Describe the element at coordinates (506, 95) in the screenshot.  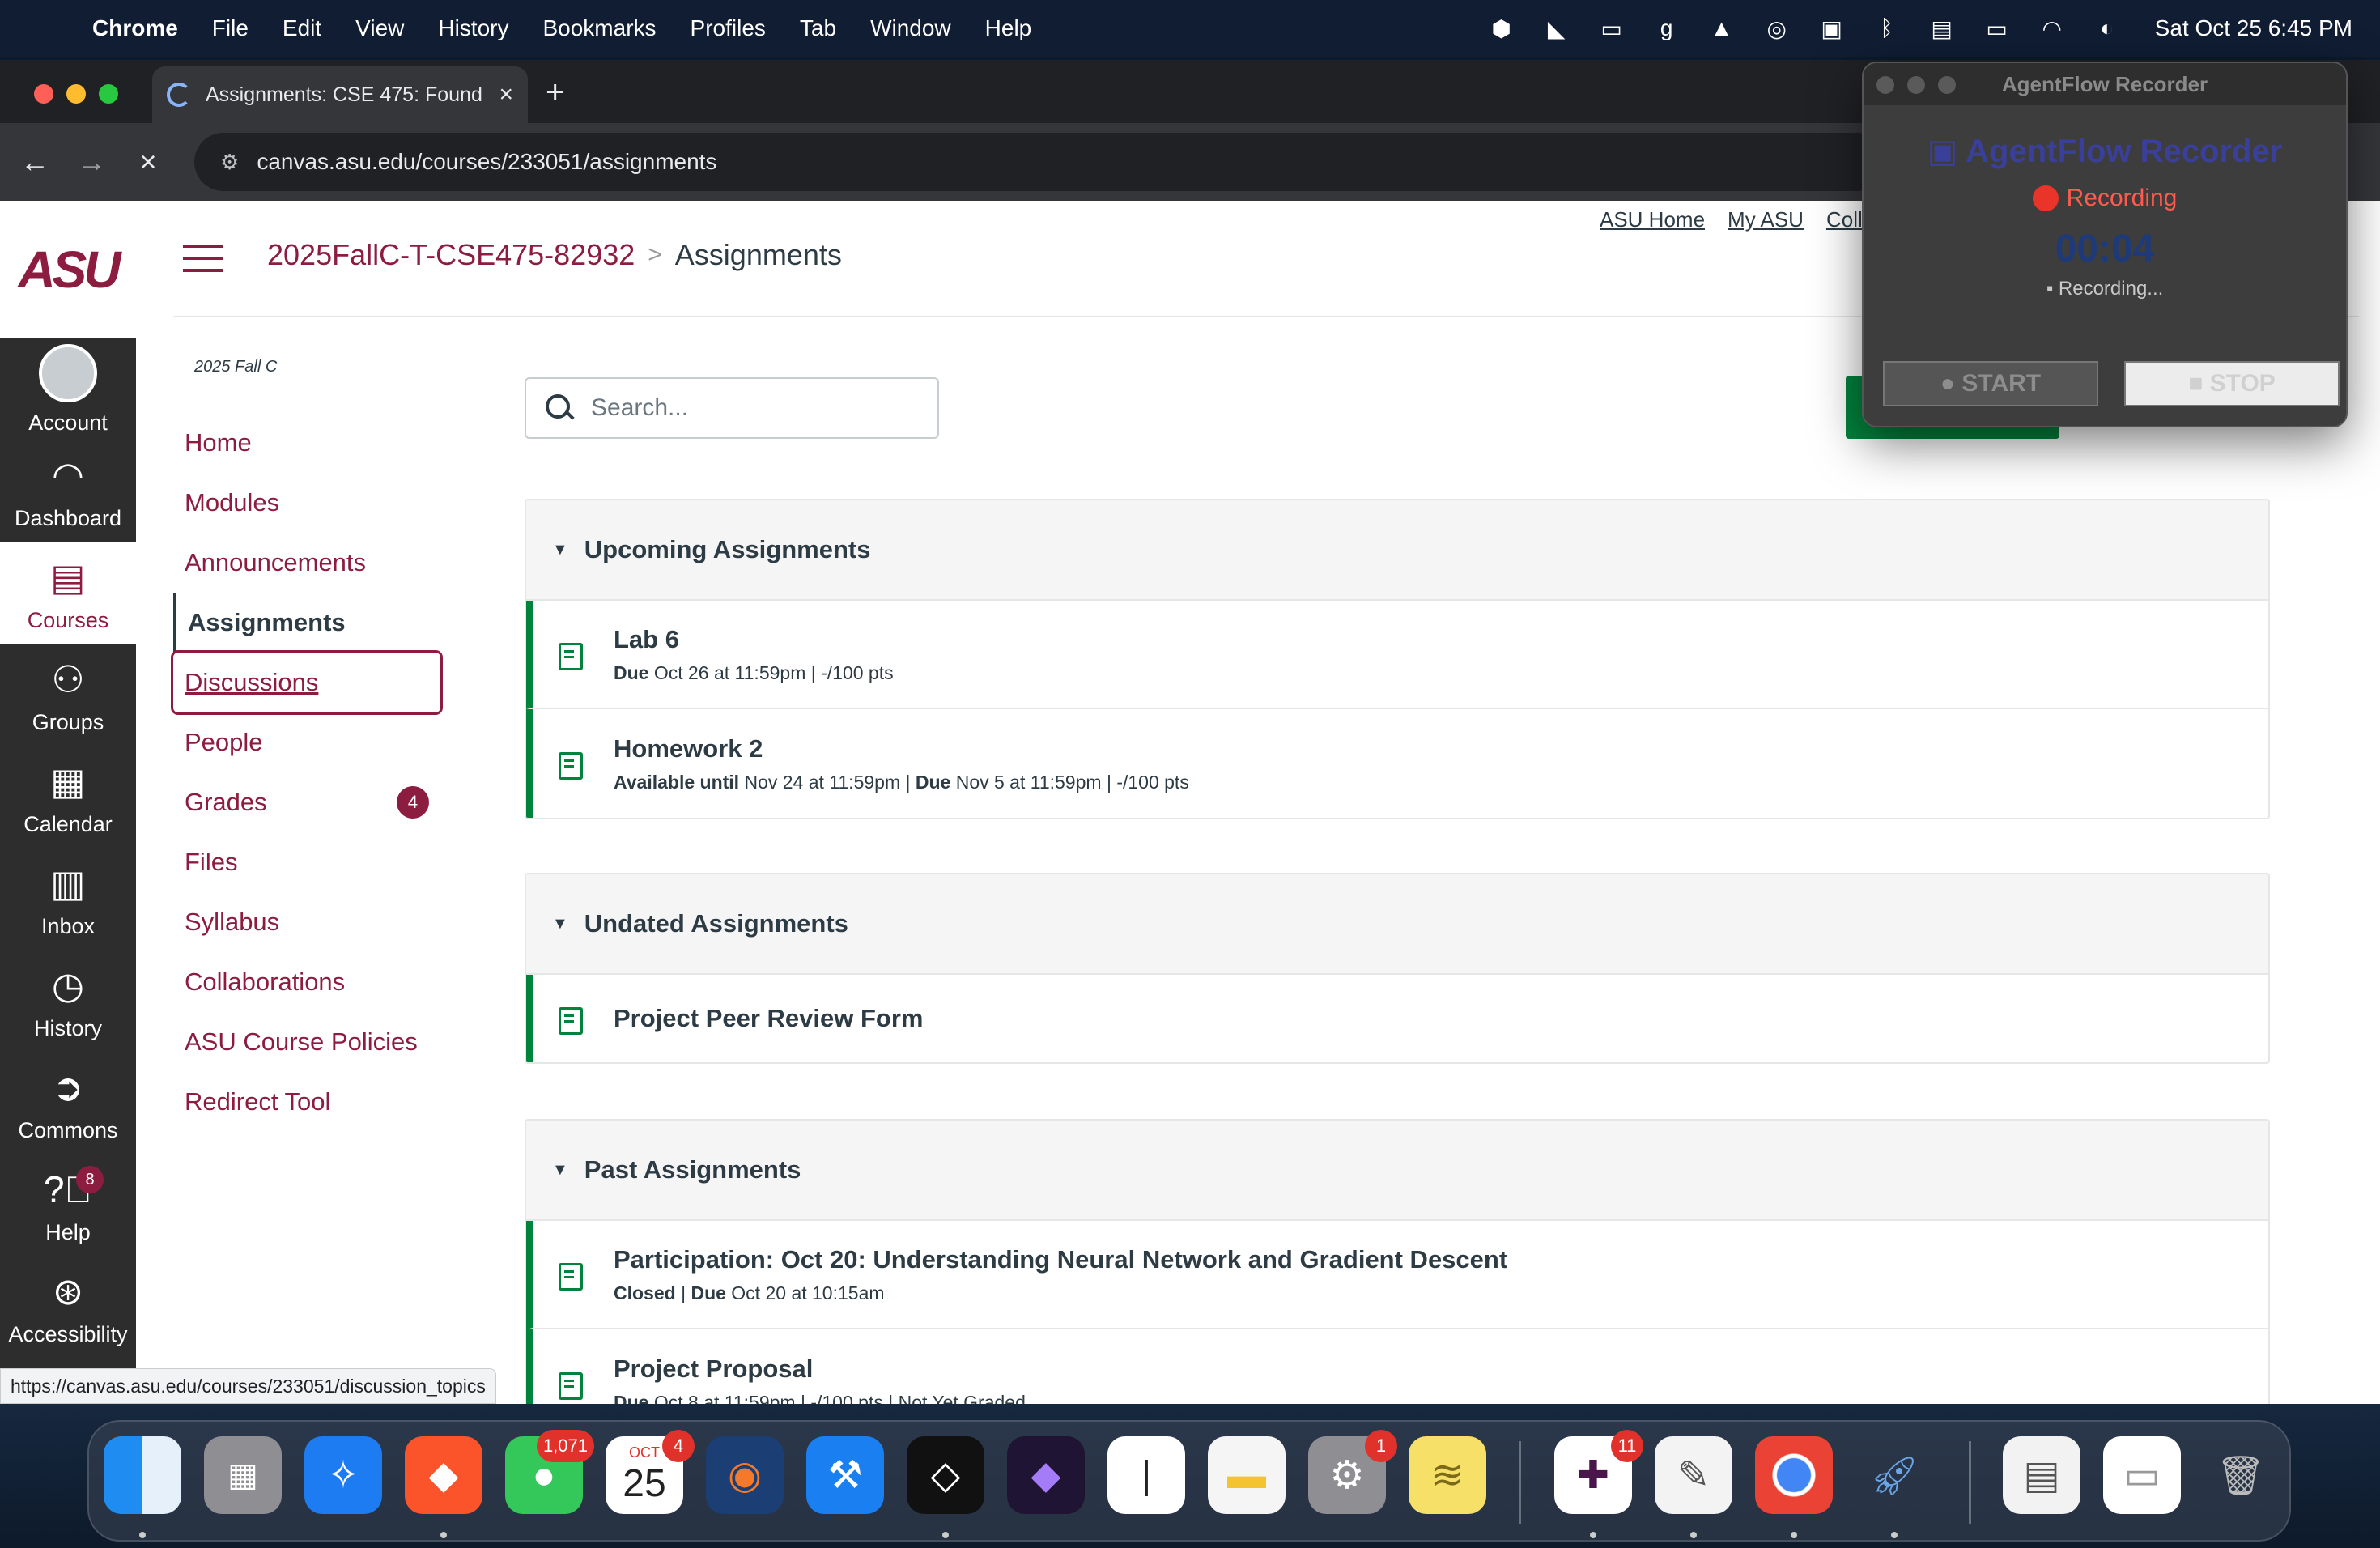
I see `tab-close-icon: ×` at that location.